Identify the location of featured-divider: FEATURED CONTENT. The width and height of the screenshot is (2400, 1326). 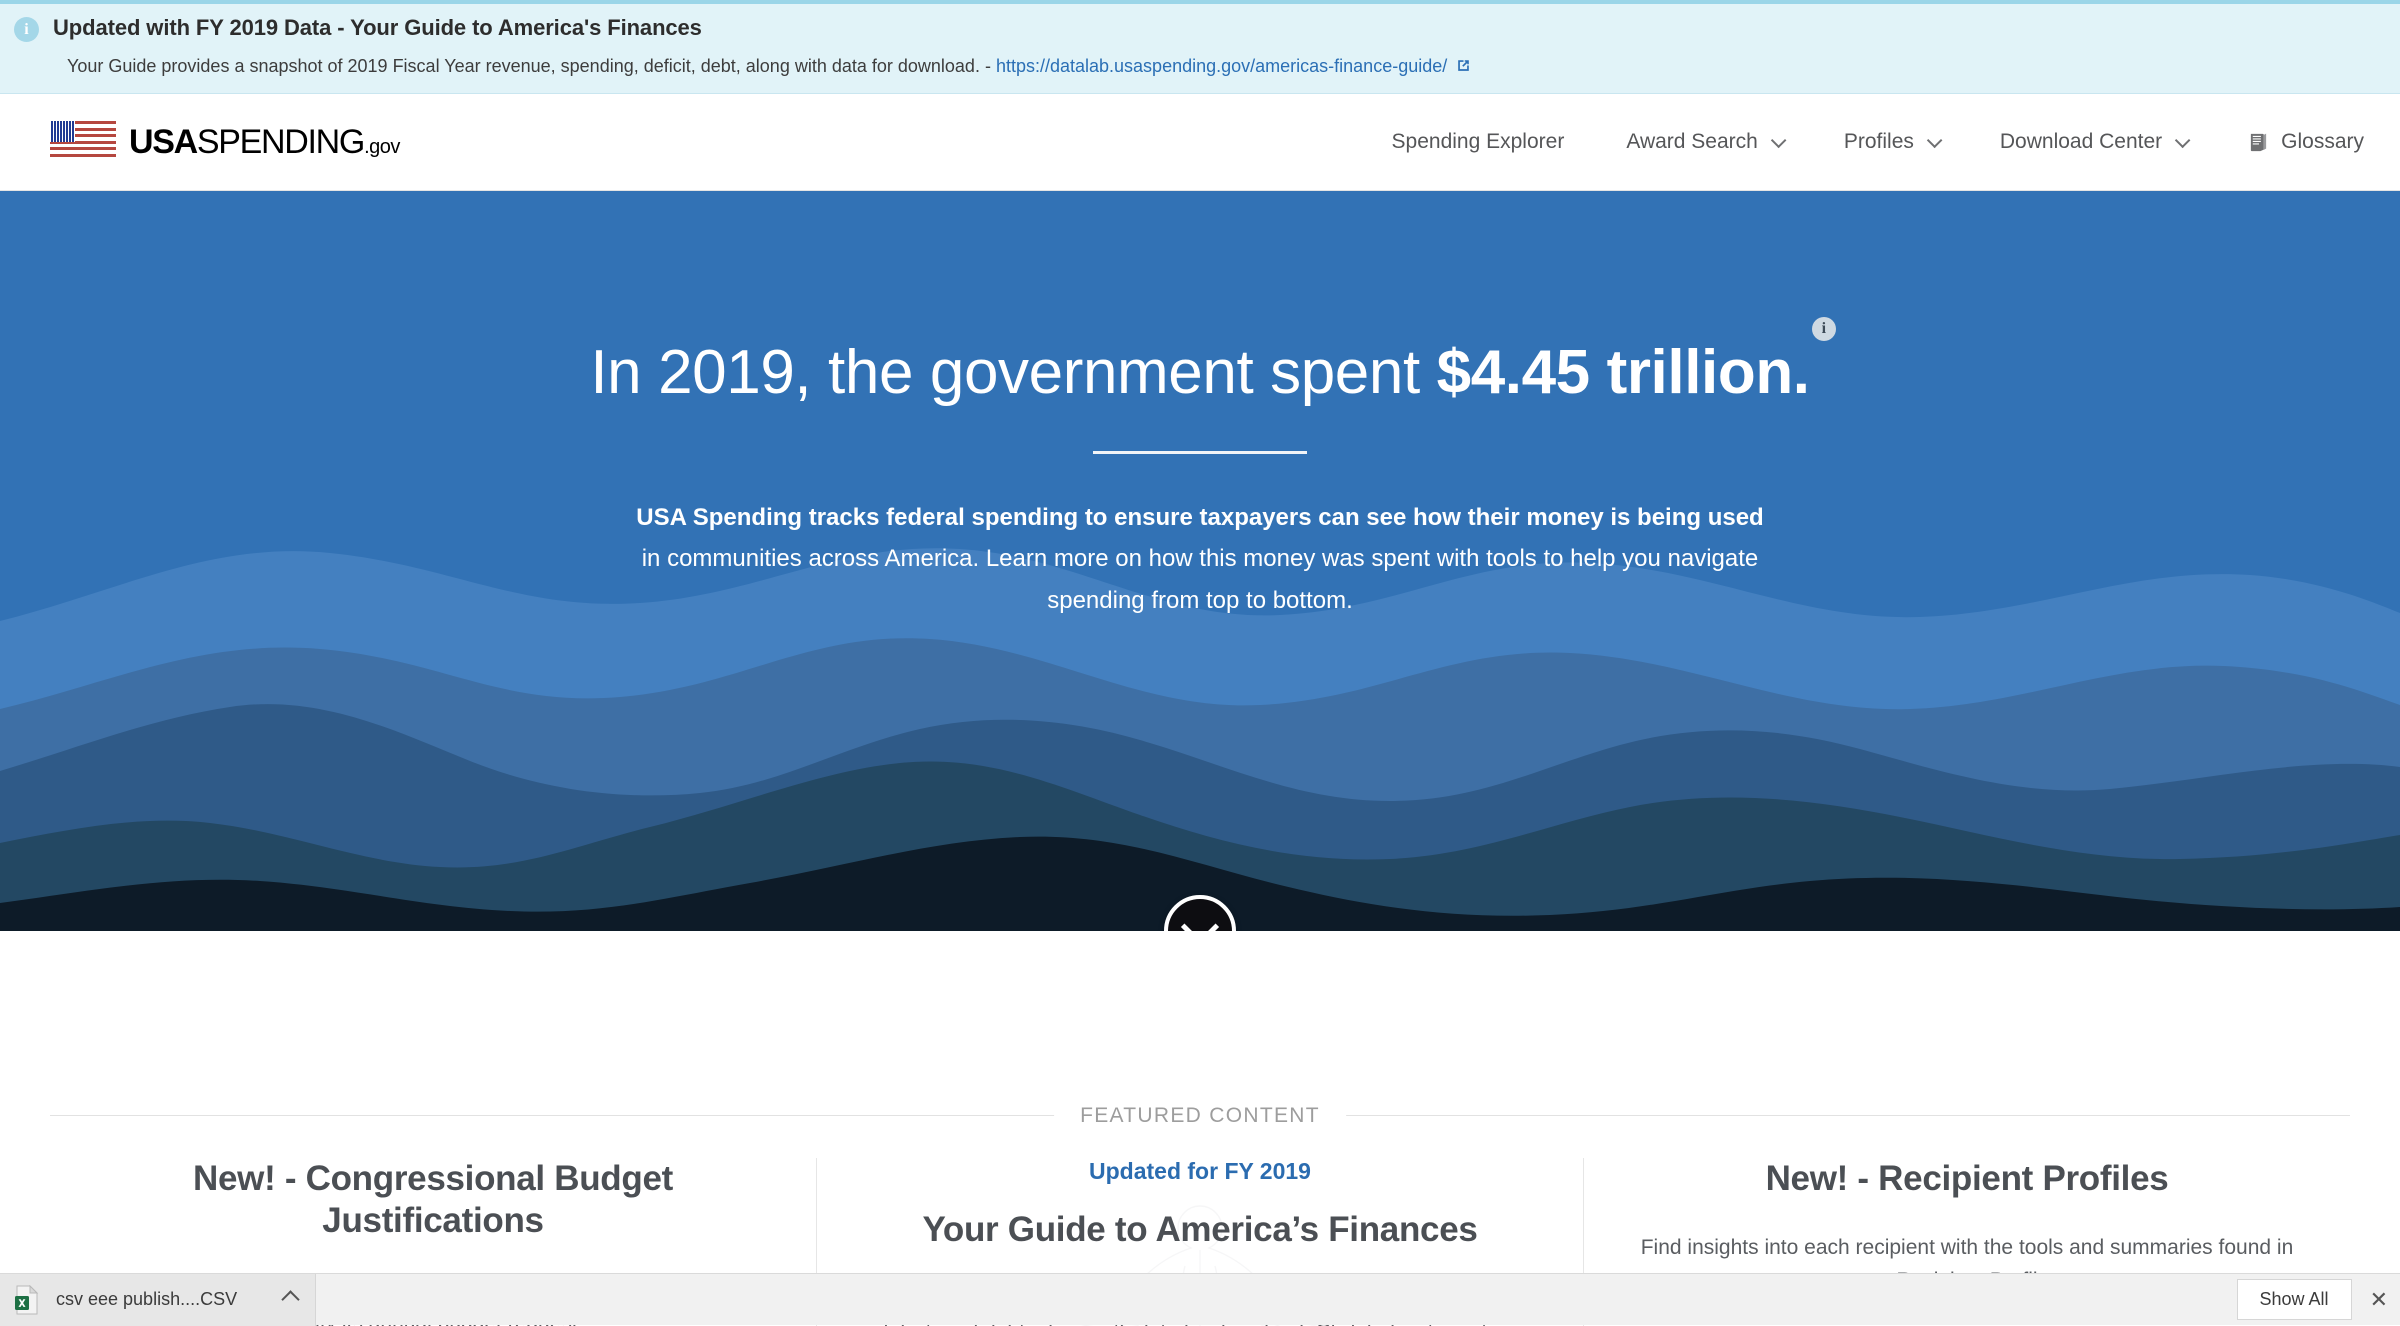
(1200, 1115).